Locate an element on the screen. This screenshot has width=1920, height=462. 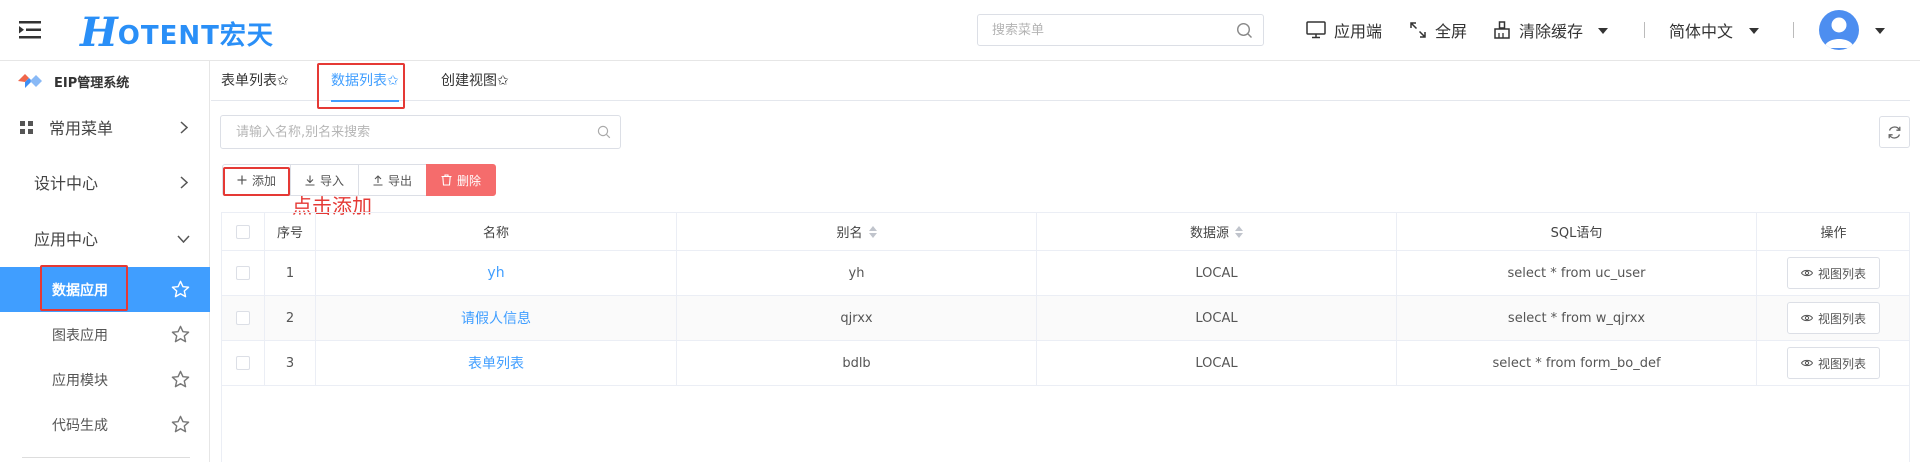
language-caret-icon is located at coordinates (1754, 31).